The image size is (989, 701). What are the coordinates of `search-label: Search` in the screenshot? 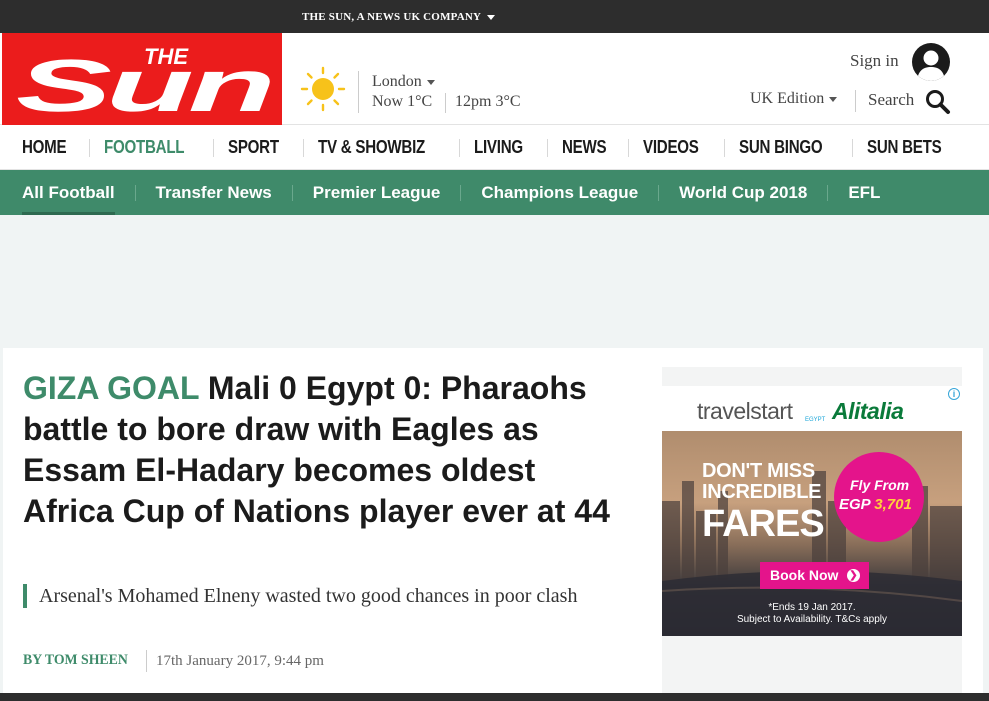 It's located at (891, 100).